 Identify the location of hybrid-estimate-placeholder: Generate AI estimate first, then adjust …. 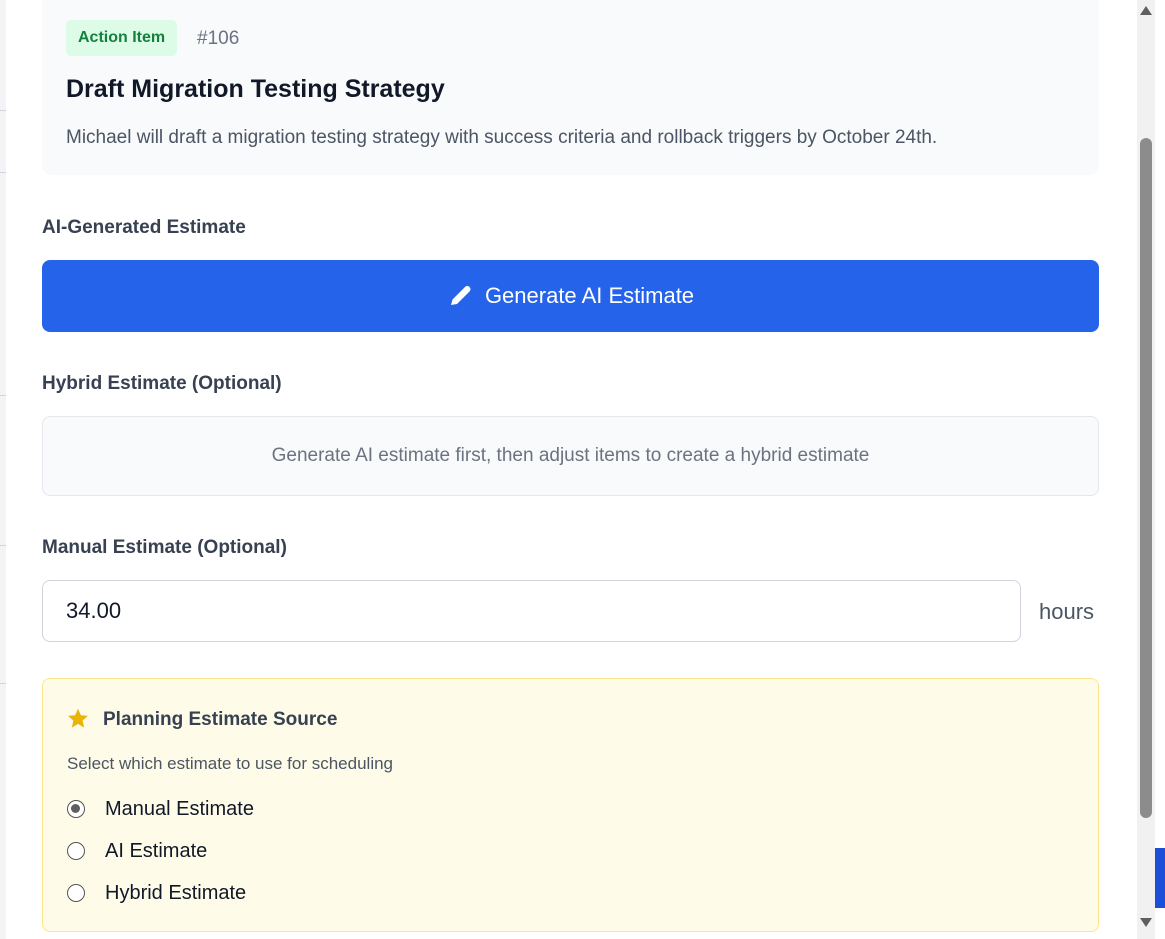
(570, 456).